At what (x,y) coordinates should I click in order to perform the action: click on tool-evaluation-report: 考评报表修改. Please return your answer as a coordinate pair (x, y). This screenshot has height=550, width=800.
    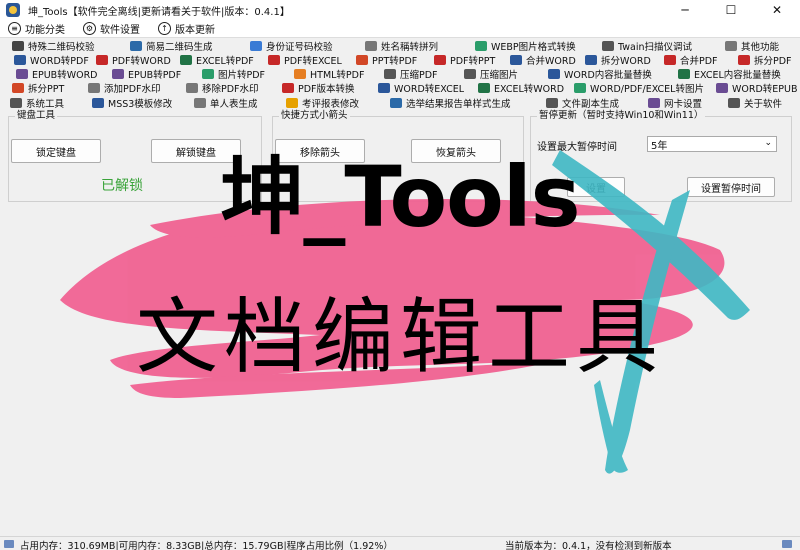
    Looking at the image, I should click on (322, 103).